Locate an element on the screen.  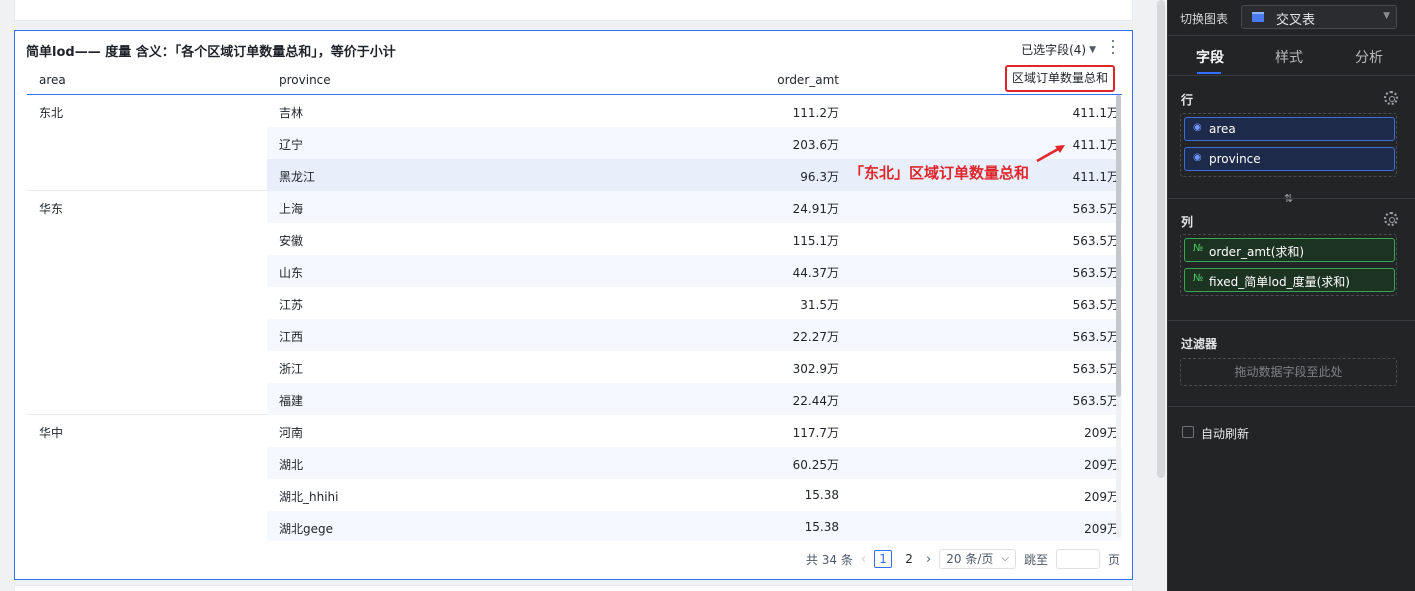
order-amt-cell: 302.9万 is located at coordinates (815, 369).